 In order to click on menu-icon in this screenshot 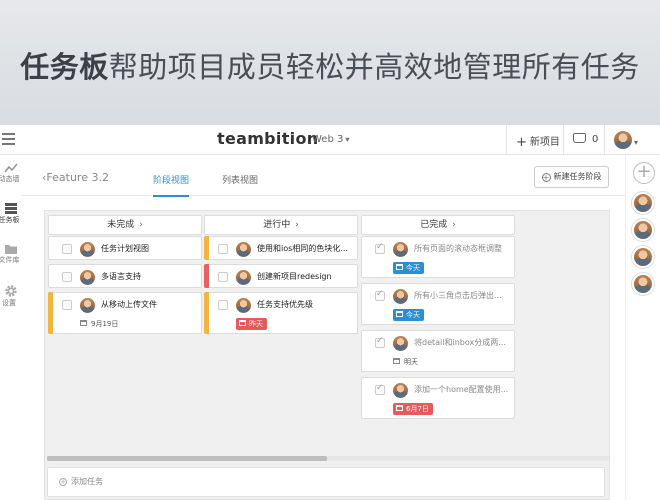, I will do `click(8, 139)`.